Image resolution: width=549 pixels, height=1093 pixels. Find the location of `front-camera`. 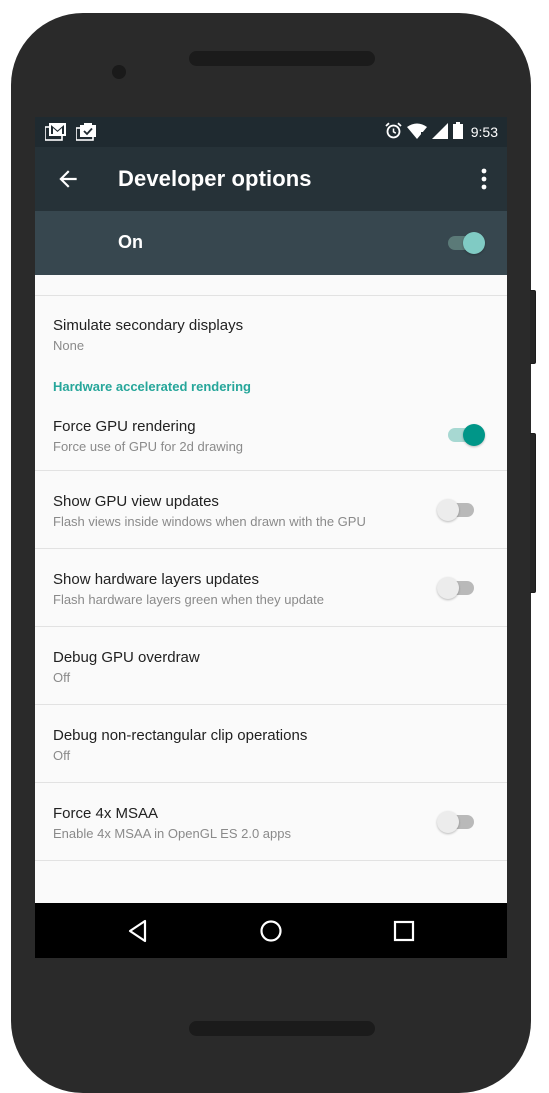

front-camera is located at coordinates (119, 72).